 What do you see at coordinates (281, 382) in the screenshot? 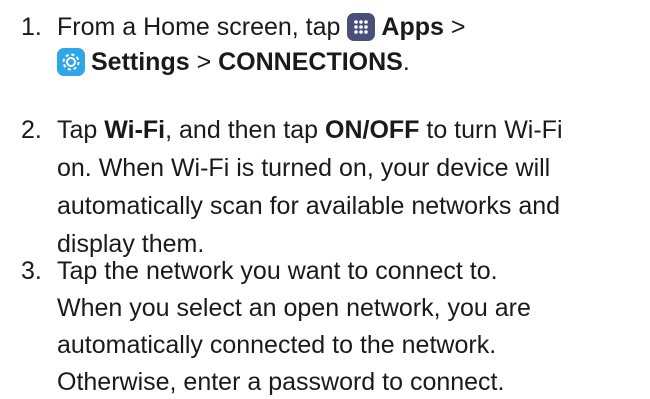
I see `step-3-line-4: Otherwise, enter a password to connect.` at bounding box center [281, 382].